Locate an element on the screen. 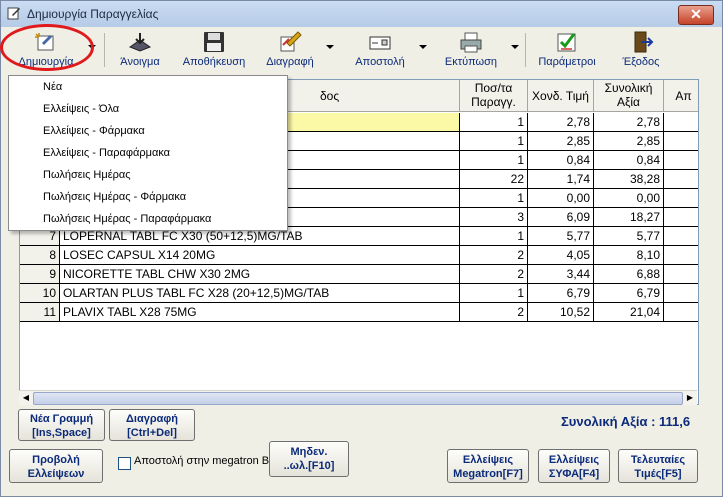 The height and width of the screenshot is (497, 723). cell-quantity: 22 is located at coordinates (494, 179).